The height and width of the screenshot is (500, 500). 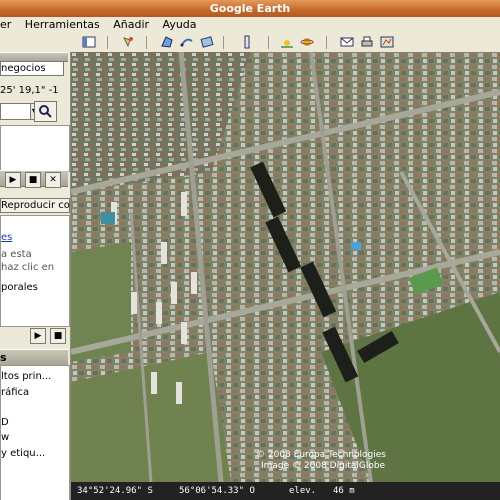 What do you see at coordinates (131, 24) in the screenshot?
I see `menu-item-anadir: Añadir` at bounding box center [131, 24].